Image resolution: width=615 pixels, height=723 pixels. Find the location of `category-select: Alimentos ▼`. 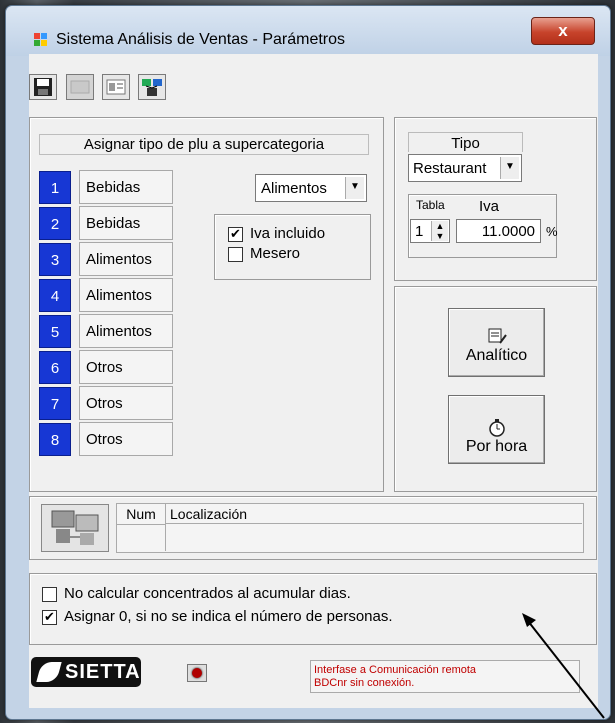

category-select: Alimentos ▼ is located at coordinates (311, 188).